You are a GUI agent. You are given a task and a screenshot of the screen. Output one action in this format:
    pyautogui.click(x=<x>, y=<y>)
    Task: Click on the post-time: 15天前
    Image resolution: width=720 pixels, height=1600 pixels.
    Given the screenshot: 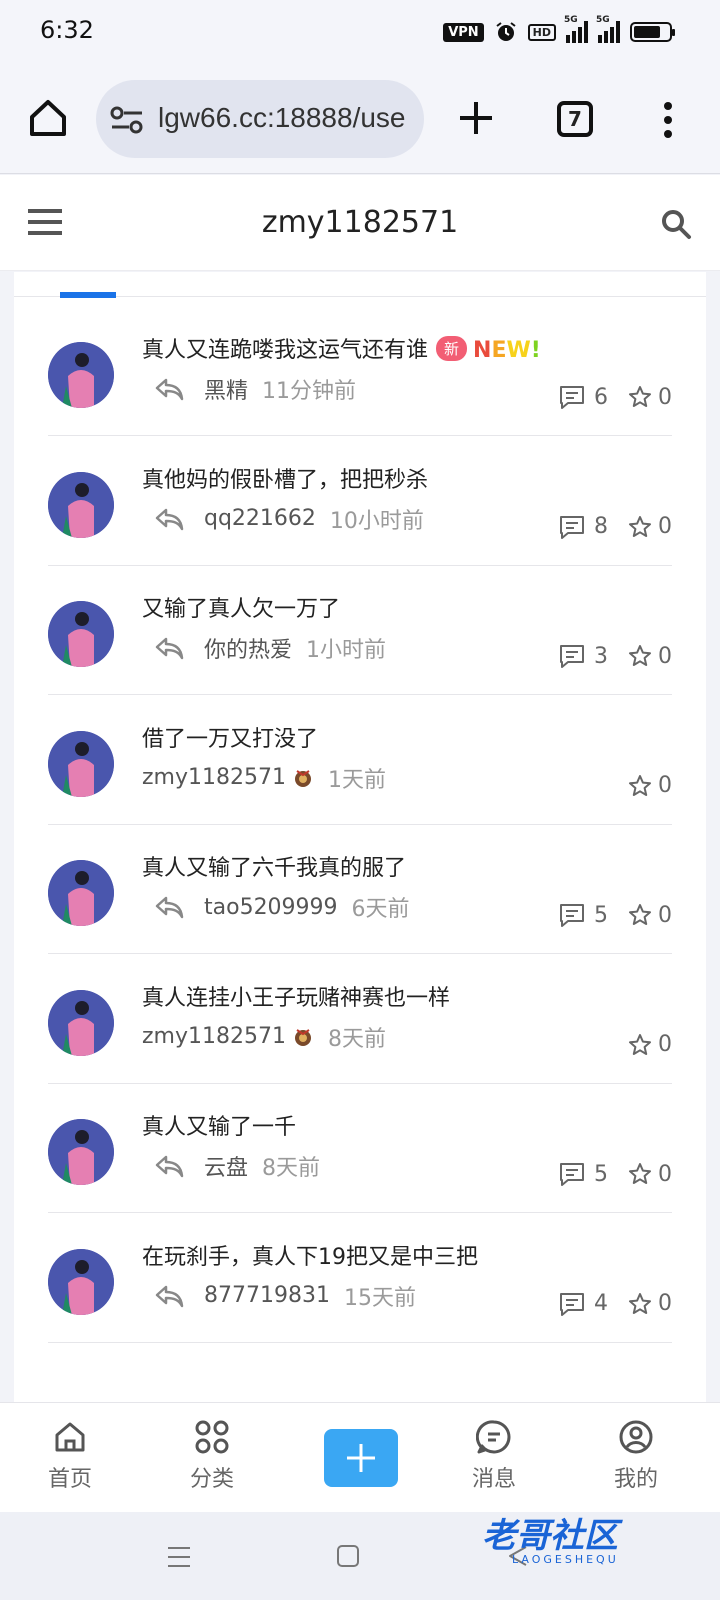 What is the action you would take?
    pyautogui.click(x=379, y=1298)
    